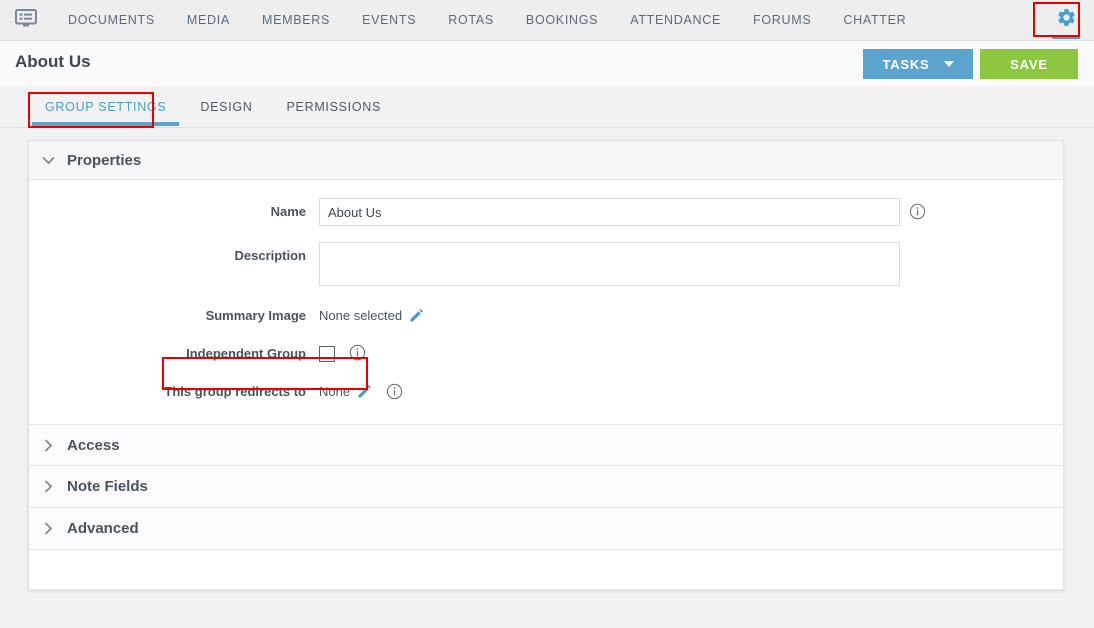  What do you see at coordinates (296, 20) in the screenshot?
I see `nav-item-members: MEMBERS` at bounding box center [296, 20].